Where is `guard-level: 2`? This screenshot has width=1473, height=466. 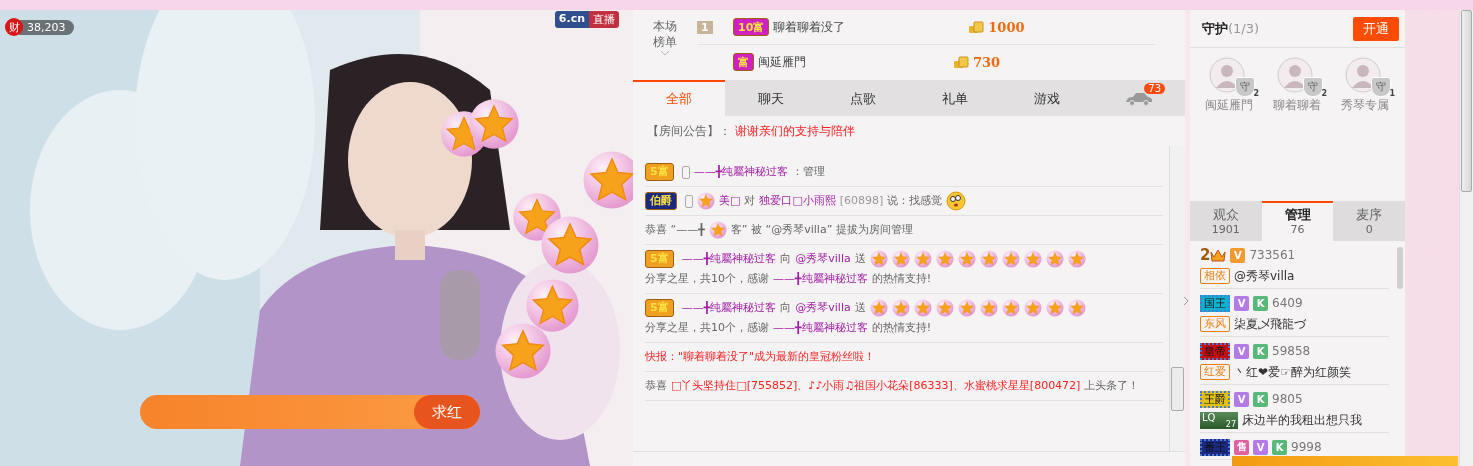
guard-level: 2 is located at coordinates (1256, 93).